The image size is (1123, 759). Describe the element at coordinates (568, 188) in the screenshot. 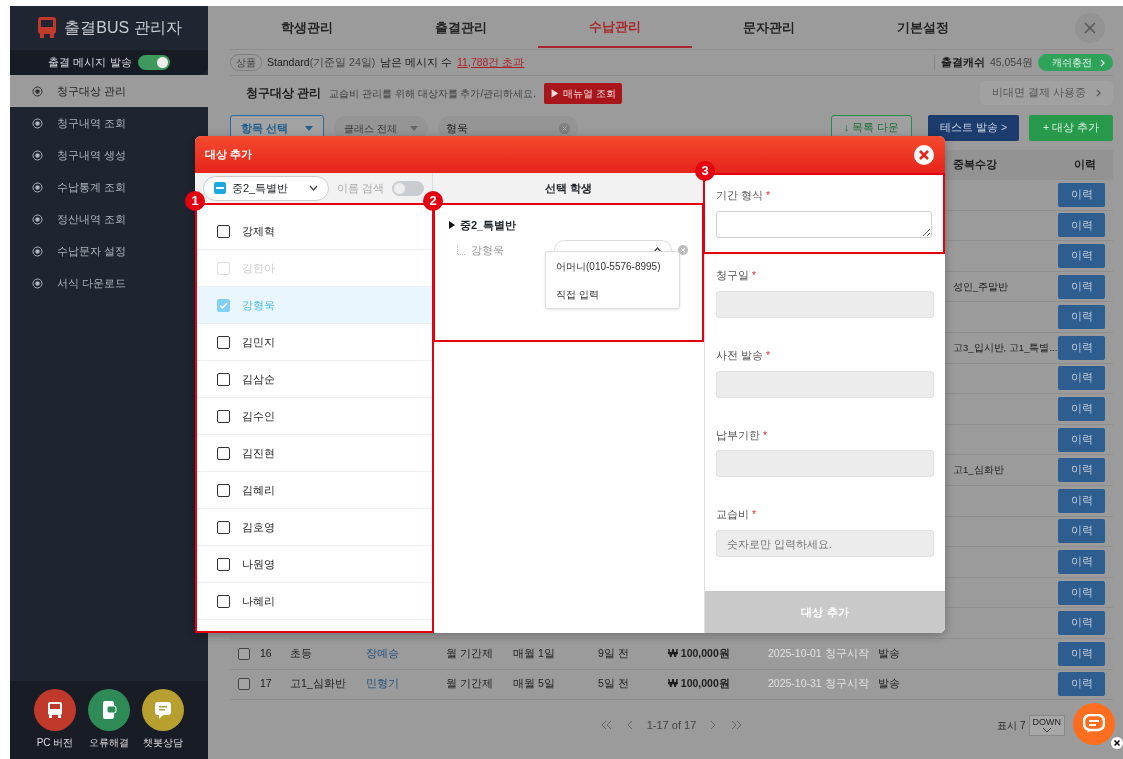

I see `column-heading: 선택 학생` at that location.